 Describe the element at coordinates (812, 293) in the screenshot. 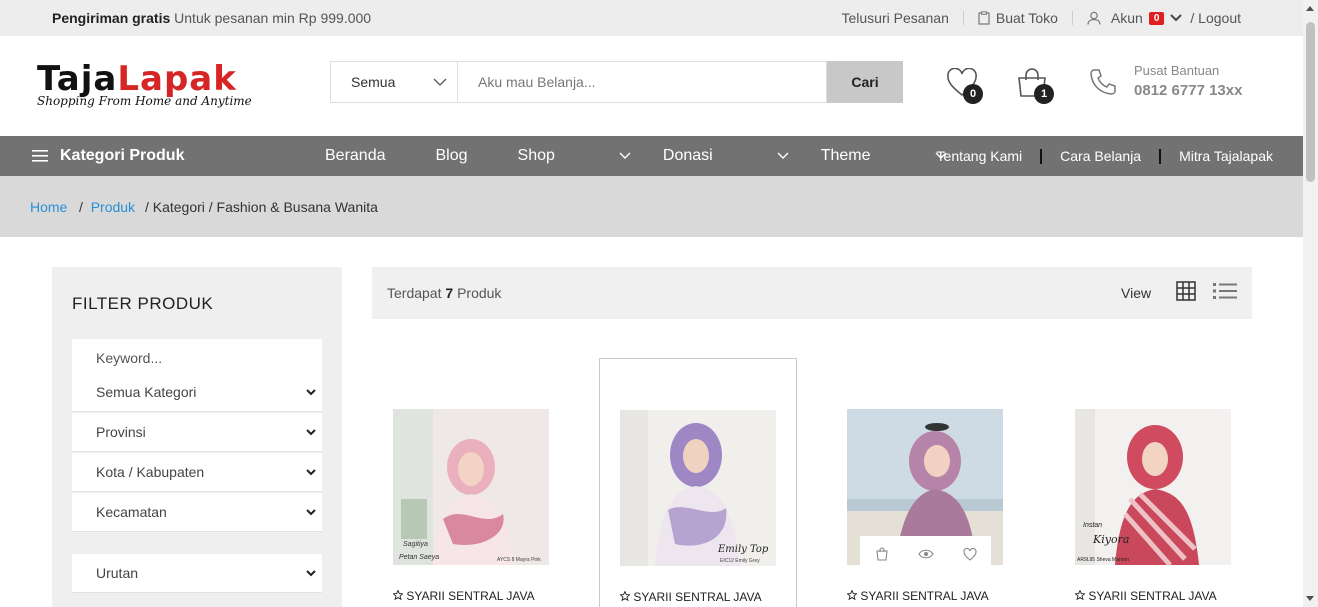

I see `results-toolbar: Terdapat 7 Produk View` at that location.